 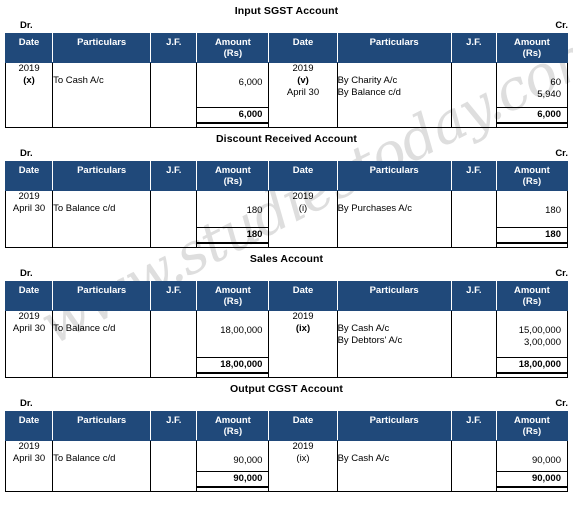 I want to click on debit-particulars-cell: To Cash A/c, so click(x=102, y=95).